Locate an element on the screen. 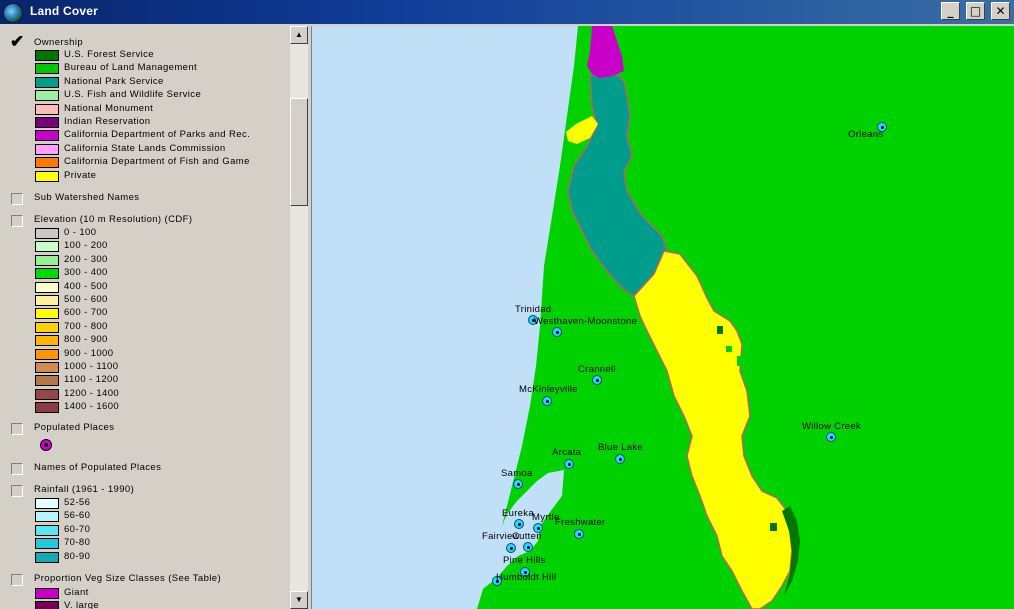 This screenshot has height=609, width=1014. scroll-up-button: ▲ is located at coordinates (299, 35).